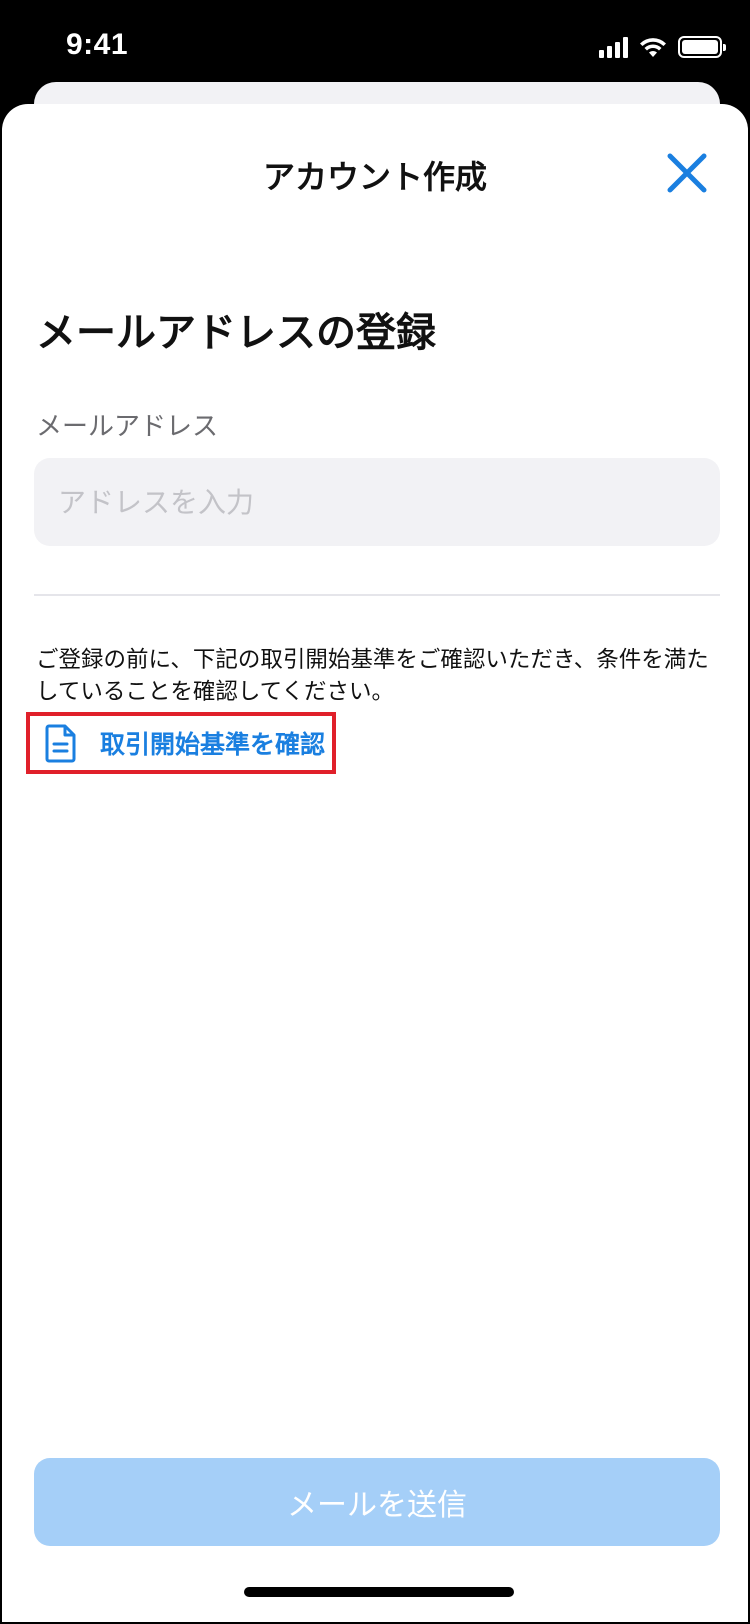  I want to click on trading-criteria-link: 取引開始基準を確認, so click(181, 743).